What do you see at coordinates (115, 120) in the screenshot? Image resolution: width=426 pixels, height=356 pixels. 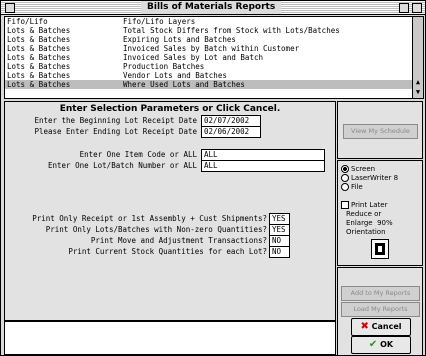 I see `begin-date-label: Enter the Beginning Lot Receipt Date` at bounding box center [115, 120].